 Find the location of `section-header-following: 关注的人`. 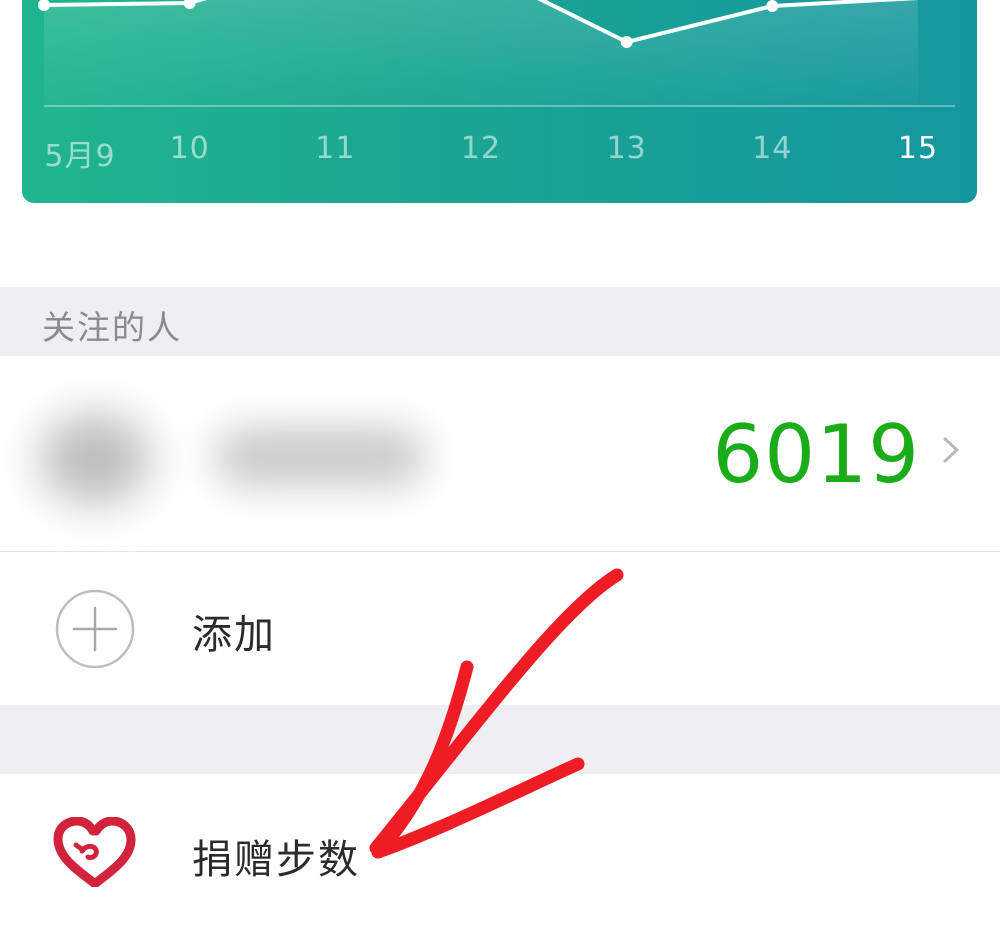

section-header-following: 关注的人 is located at coordinates (500, 321).